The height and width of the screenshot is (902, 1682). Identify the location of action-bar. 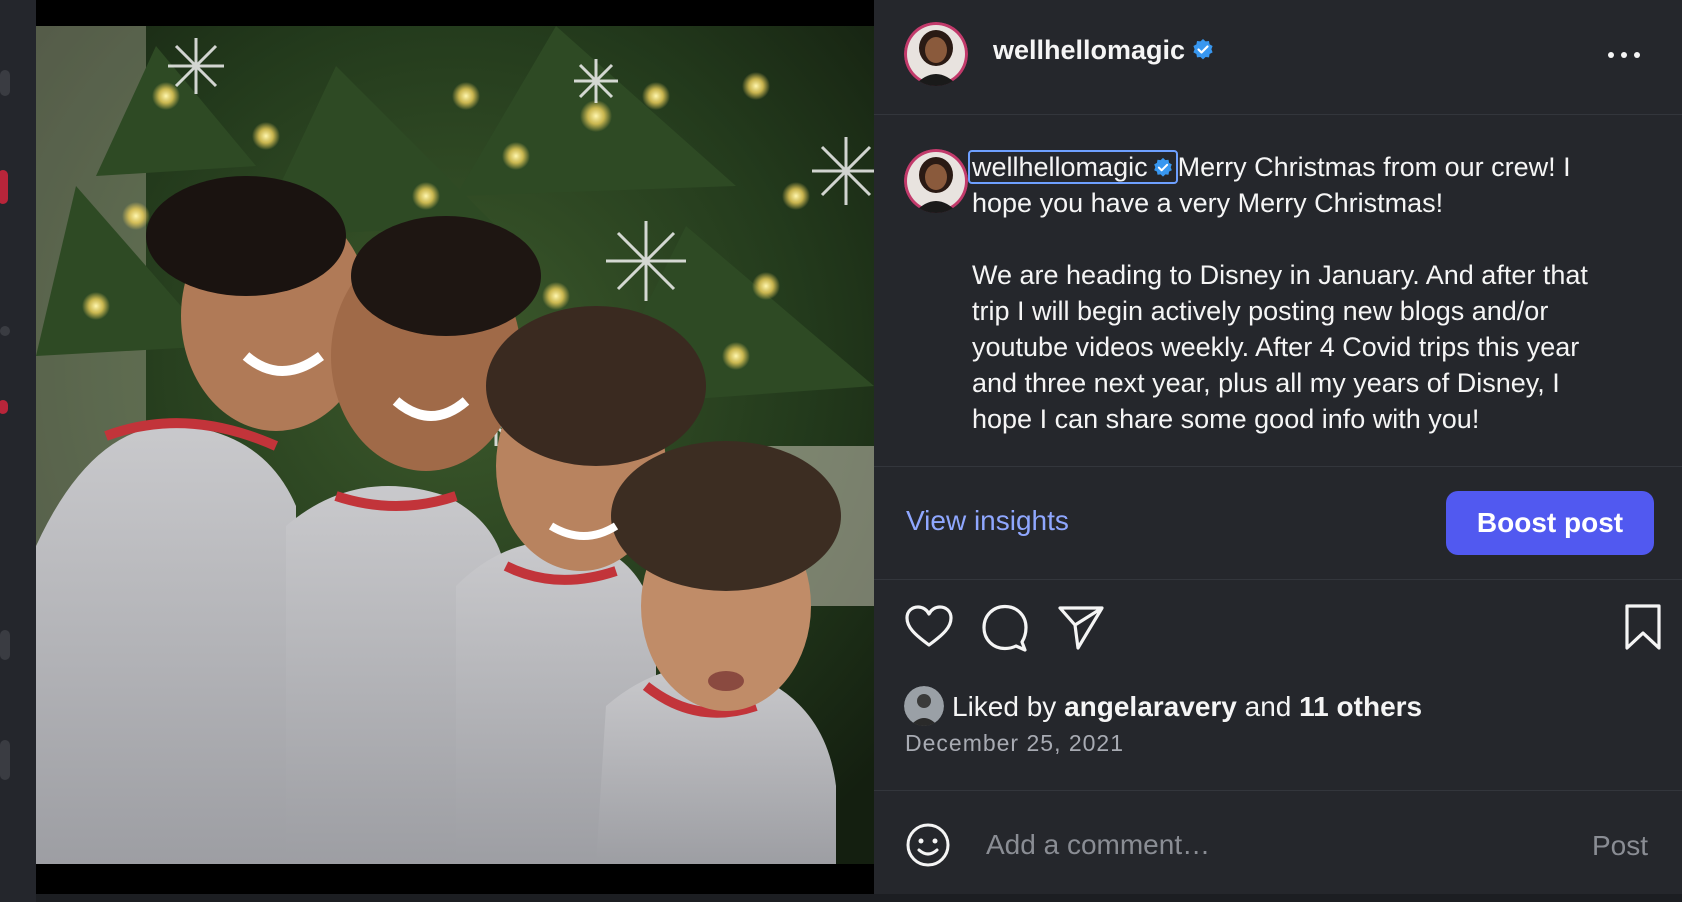
(1278, 630).